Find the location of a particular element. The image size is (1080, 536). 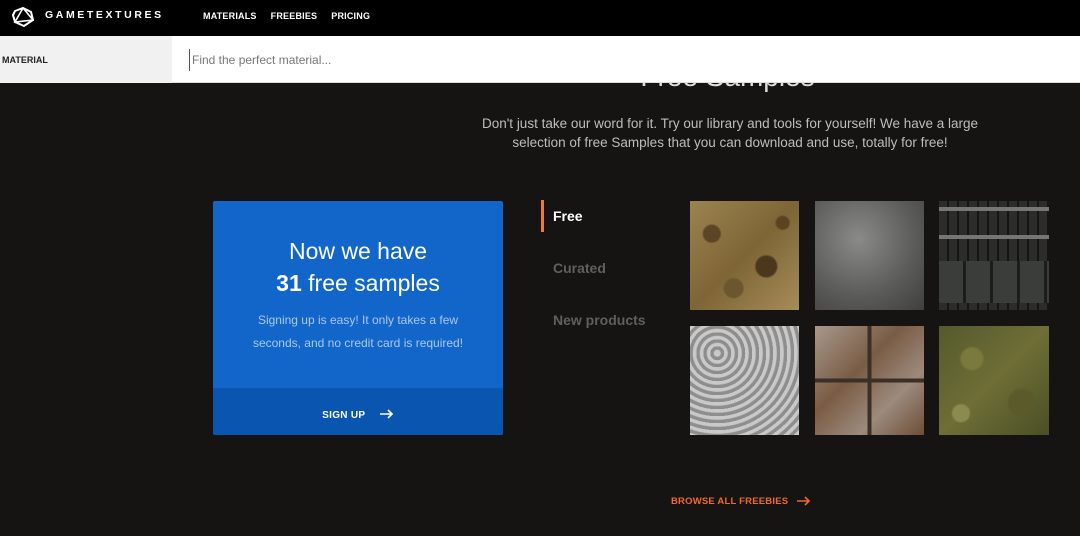

main-nav: MATERIALS FREEBIES PRICING is located at coordinates (286, 16).